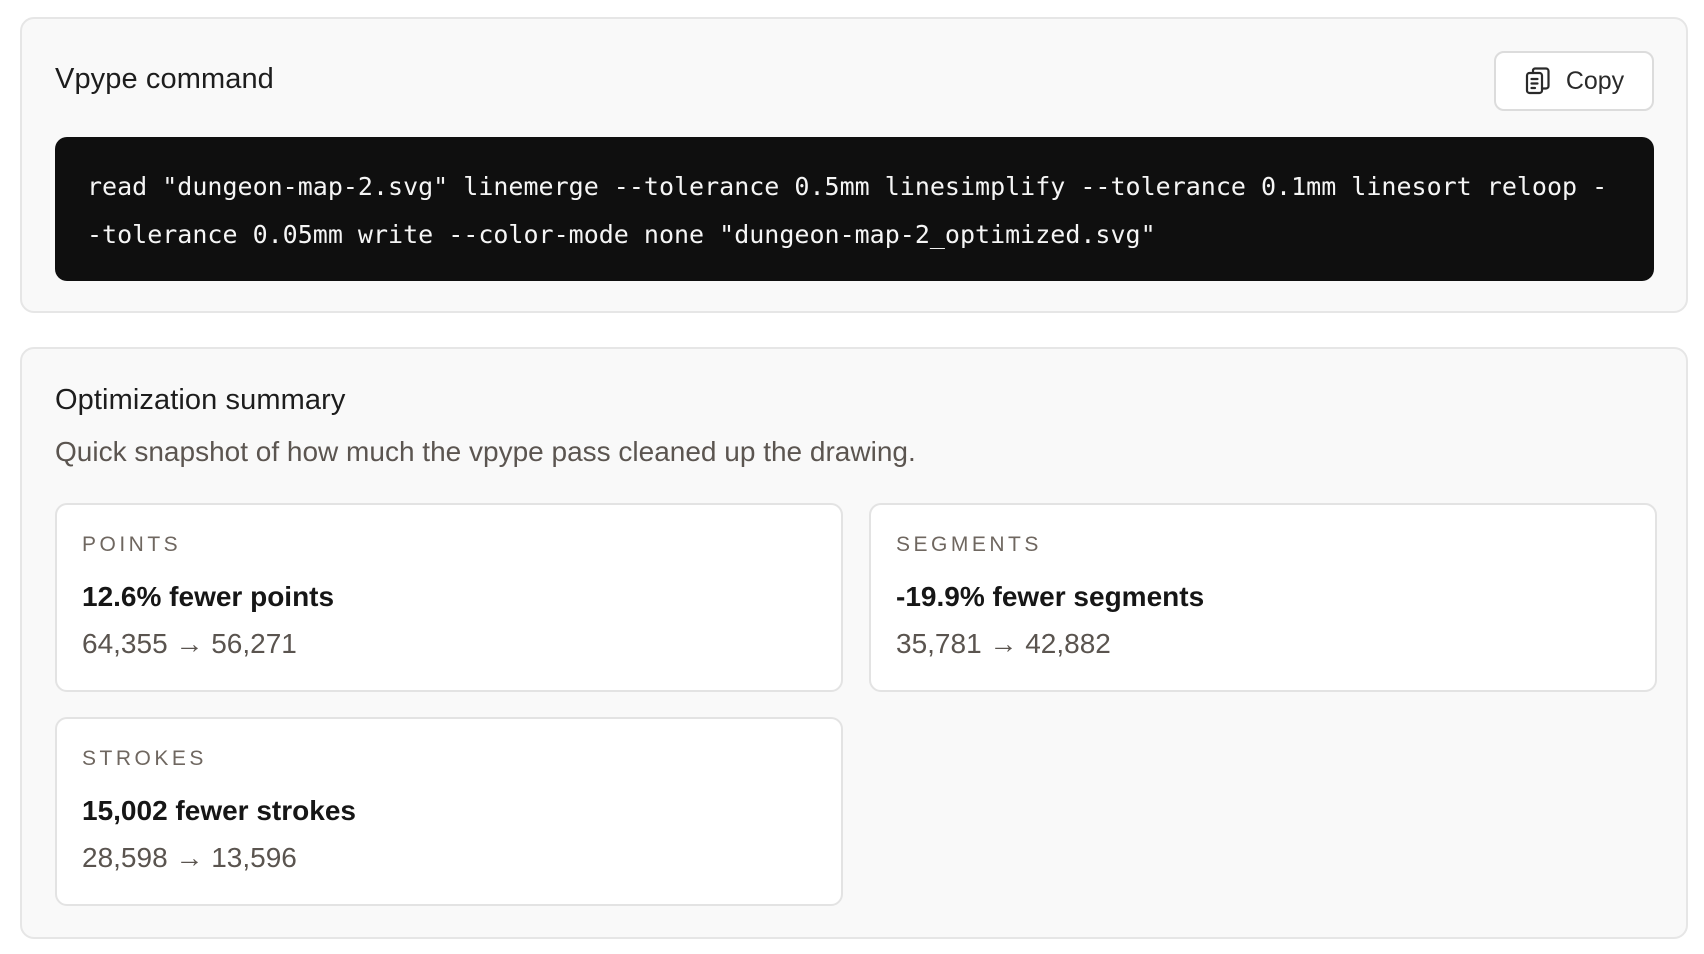 The image size is (1704, 954). I want to click on stat-detail: 28,598 → 13,596, so click(189, 857).